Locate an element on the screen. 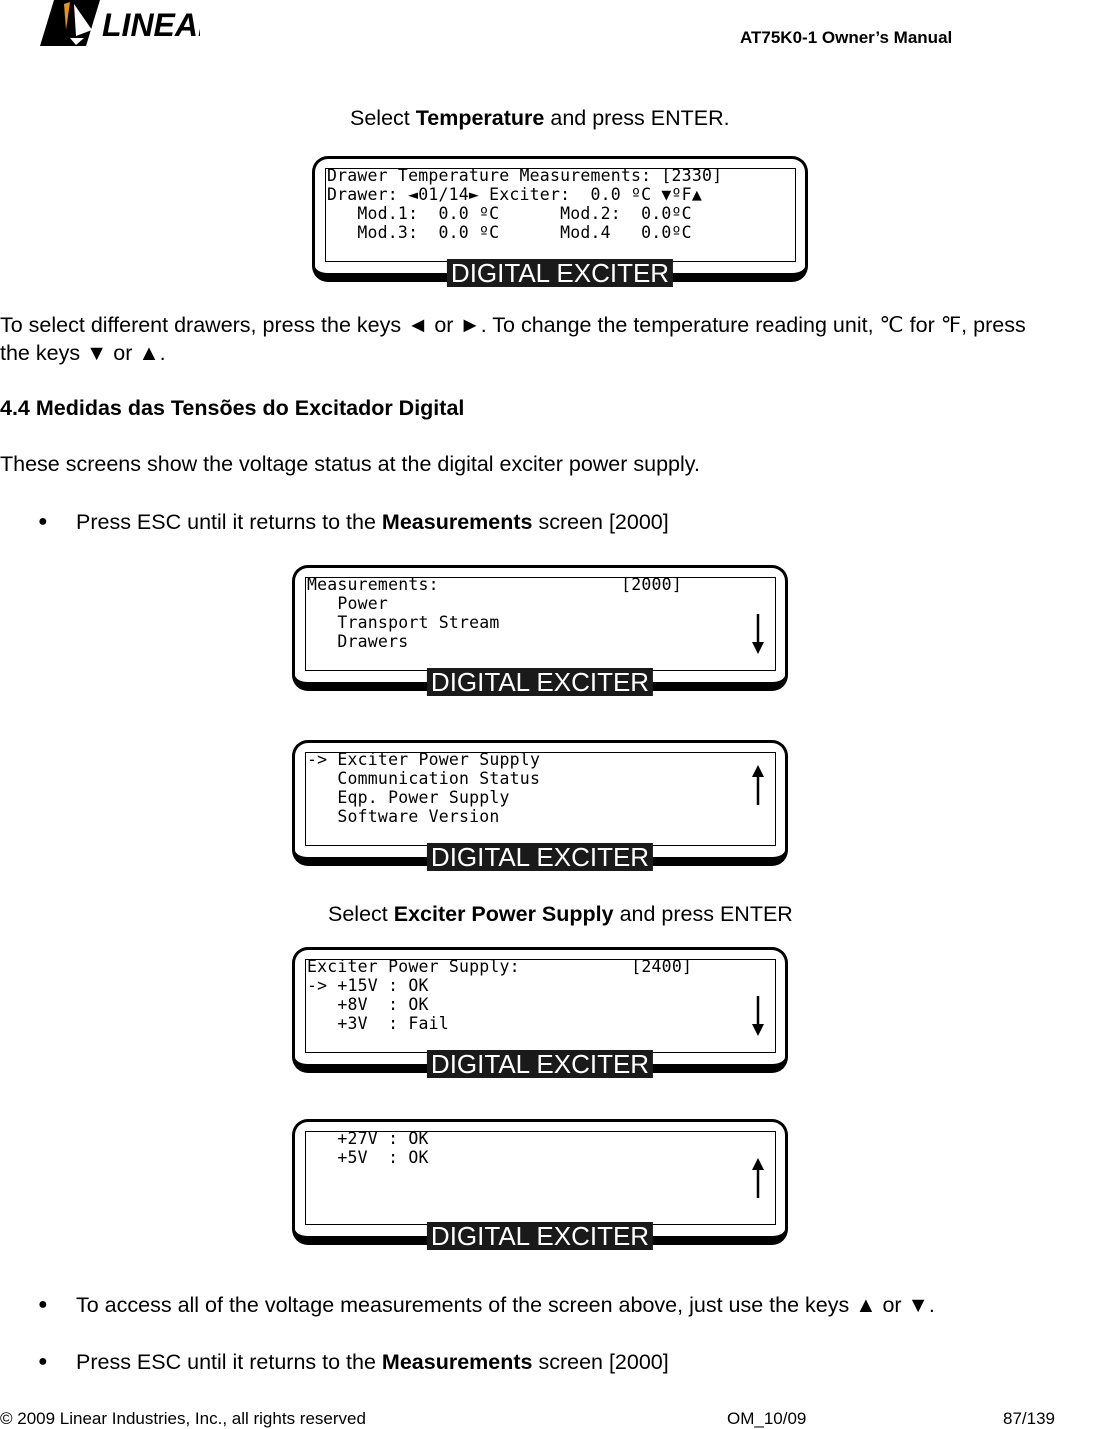 The height and width of the screenshot is (1429, 1098). lcd-part: +27V : OK is located at coordinates (368, 1138).